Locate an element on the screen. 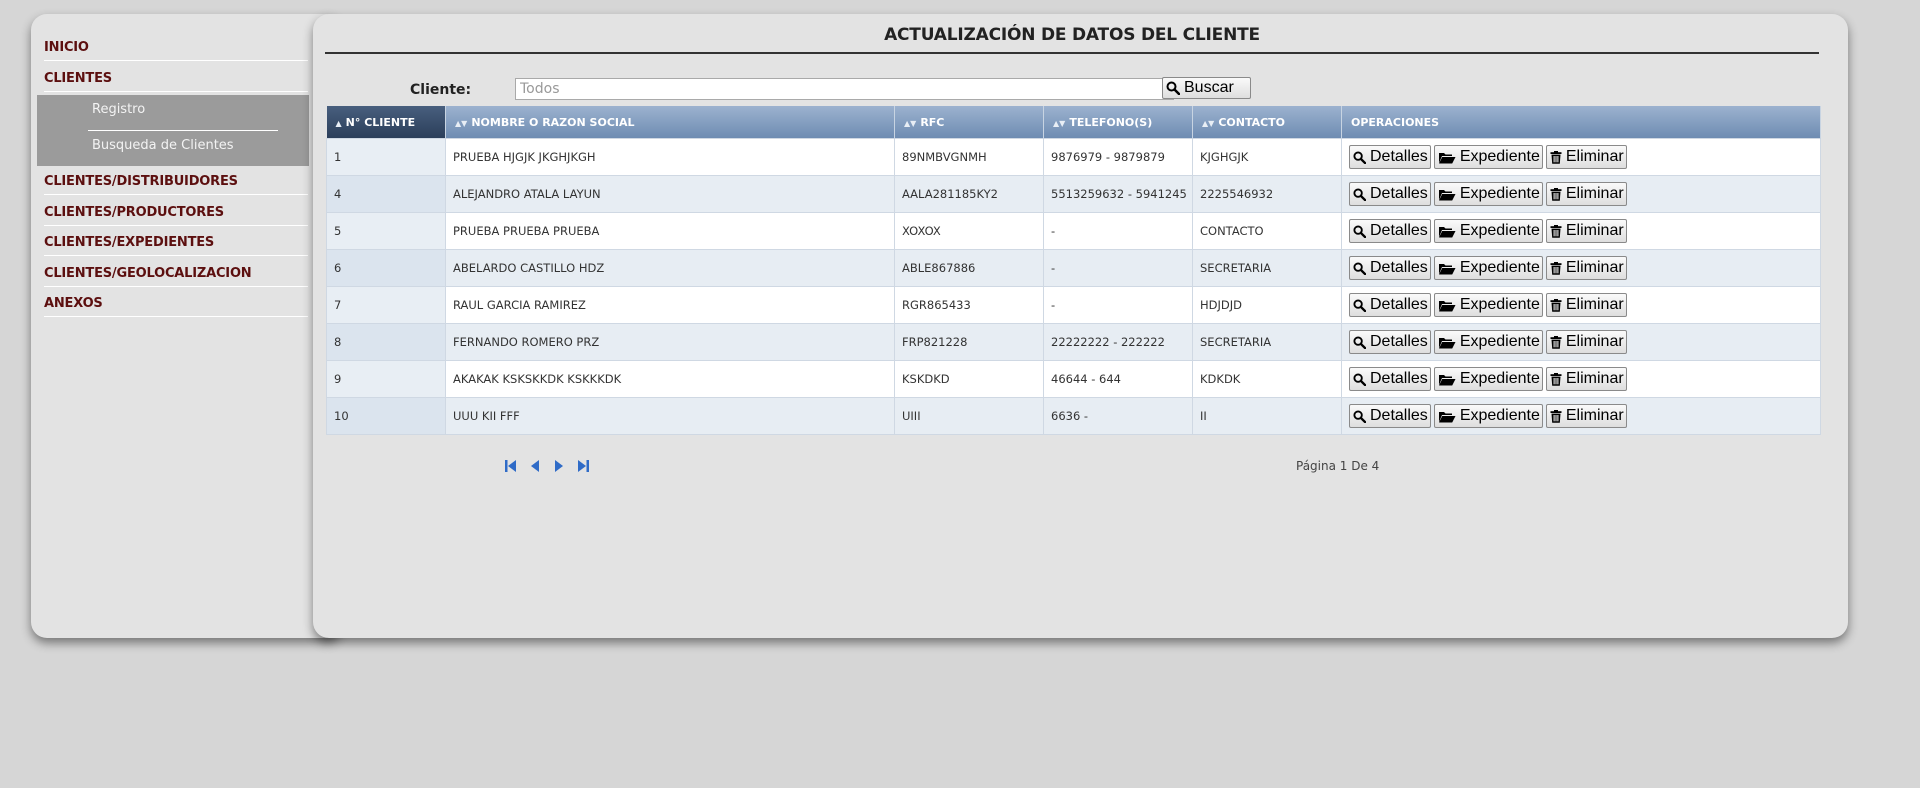 This screenshot has width=1920, height=788. cell-contacto: 2225546932 is located at coordinates (1267, 194).